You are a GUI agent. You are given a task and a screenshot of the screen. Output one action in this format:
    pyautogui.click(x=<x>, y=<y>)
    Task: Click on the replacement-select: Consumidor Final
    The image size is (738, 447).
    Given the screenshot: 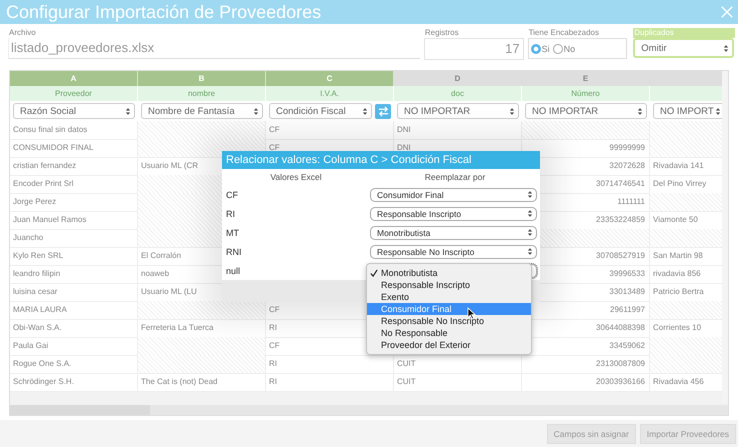 What is the action you would take?
    pyautogui.click(x=453, y=195)
    